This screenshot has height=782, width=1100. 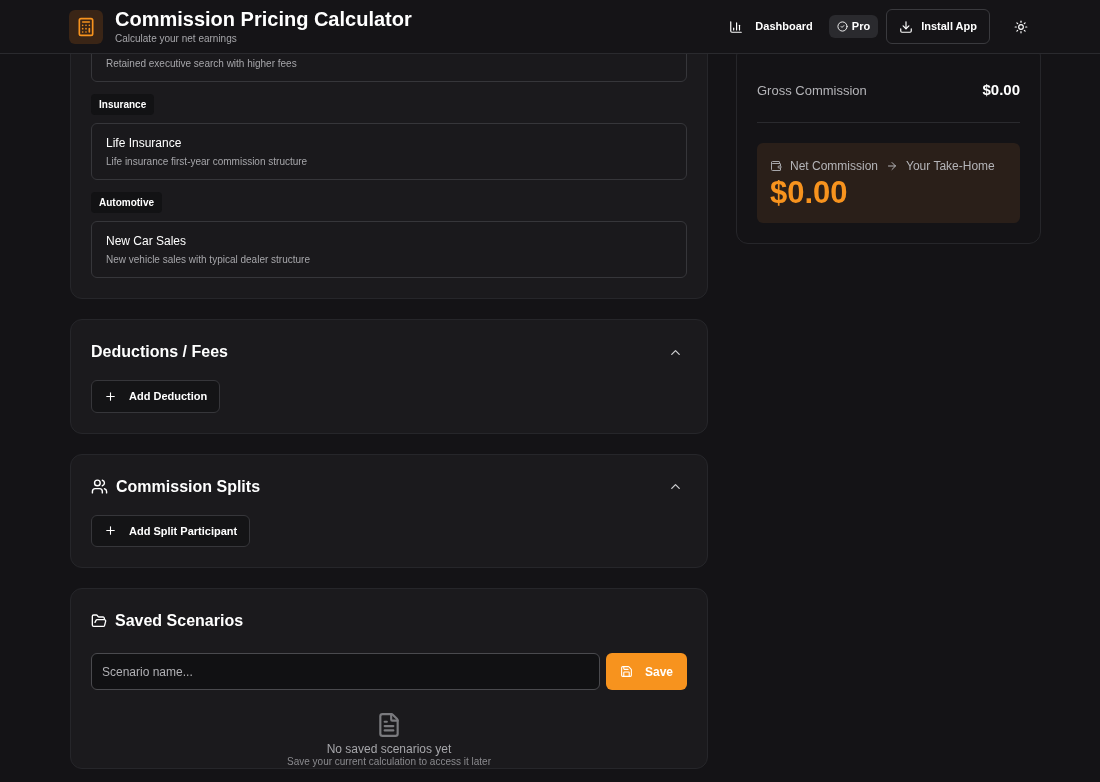 I want to click on net-commission-value: $0.00, so click(x=809, y=192).